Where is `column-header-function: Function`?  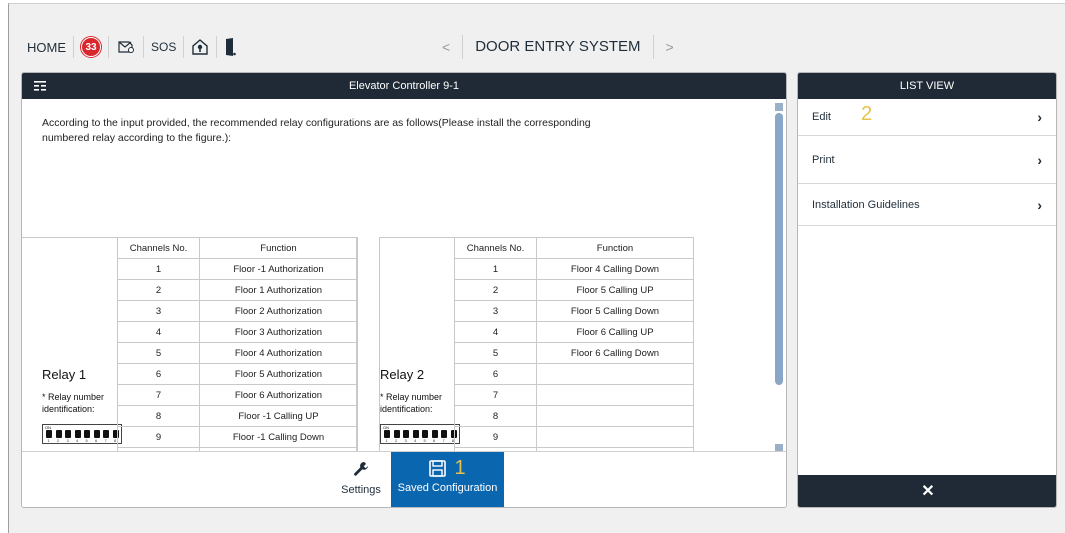 column-header-function: Function is located at coordinates (278, 248).